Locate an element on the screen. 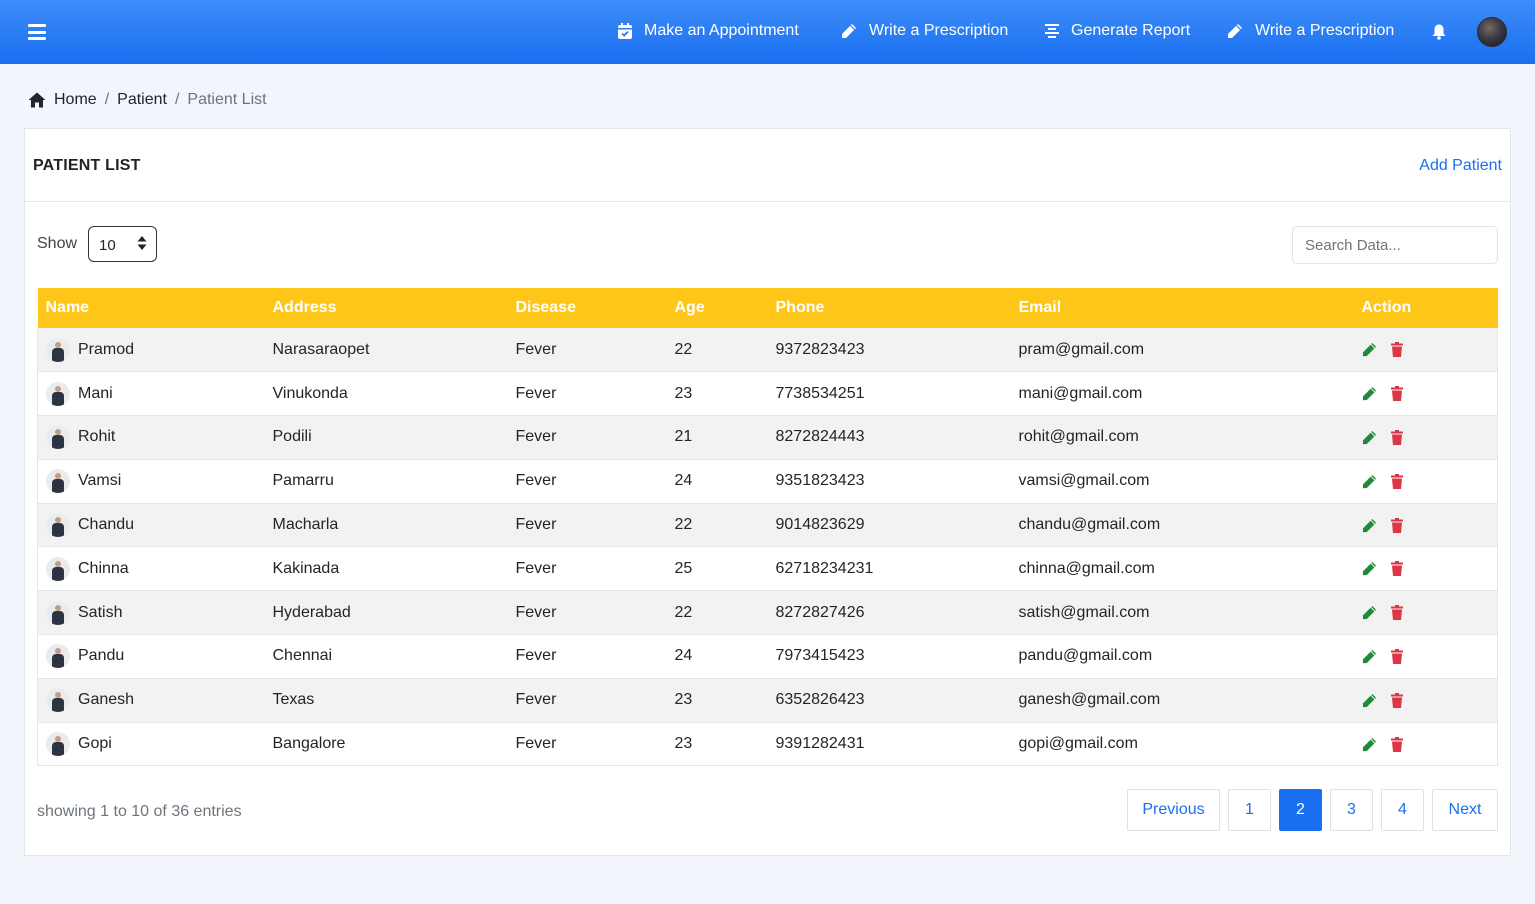  nav-generate-report: Generate Report is located at coordinates (1117, 31).